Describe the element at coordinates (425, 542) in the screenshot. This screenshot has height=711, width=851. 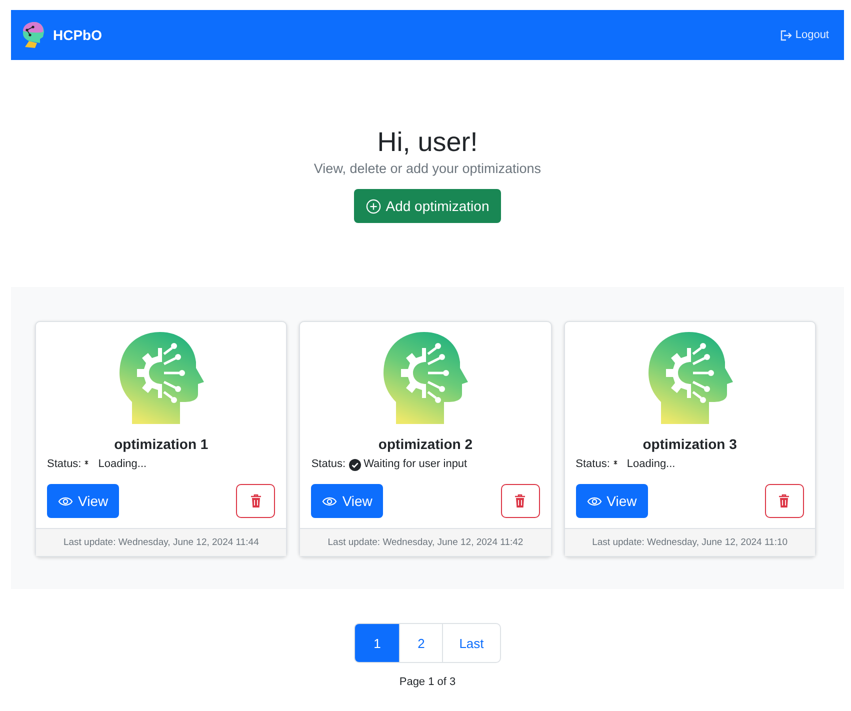
I see `last-update-text: Last update: Wednesday, June 12, 2024 11:42` at that location.